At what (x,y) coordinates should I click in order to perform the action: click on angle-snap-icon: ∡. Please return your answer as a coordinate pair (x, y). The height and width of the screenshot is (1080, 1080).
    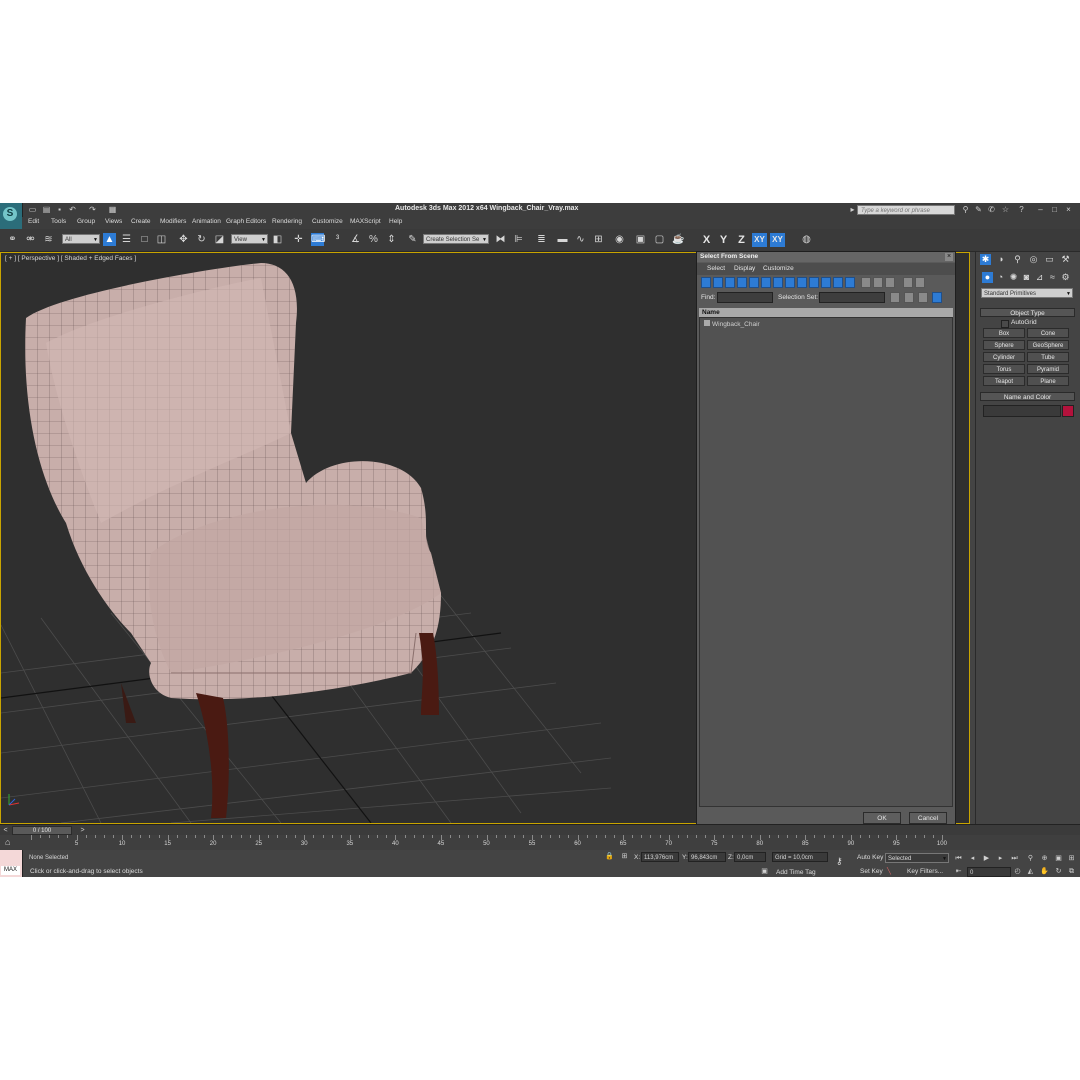
    Looking at the image, I should click on (355, 239).